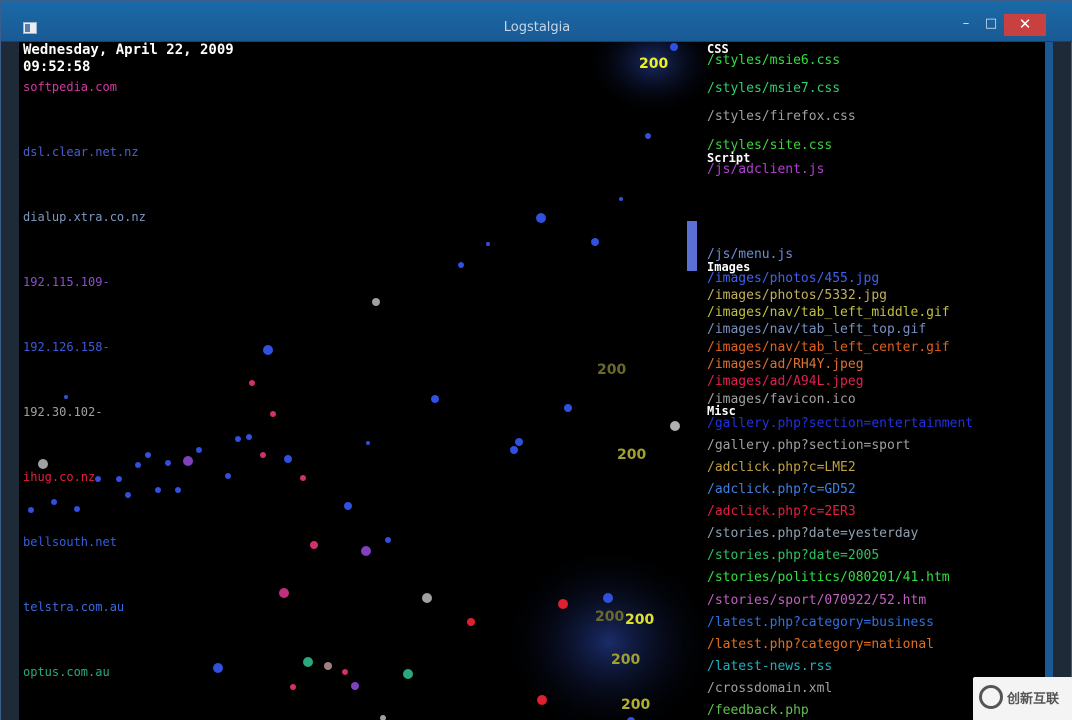 The height and width of the screenshot is (720, 1072). Describe the element at coordinates (820, 644) in the screenshot. I see `path-label: /latest.php?category=national` at that location.